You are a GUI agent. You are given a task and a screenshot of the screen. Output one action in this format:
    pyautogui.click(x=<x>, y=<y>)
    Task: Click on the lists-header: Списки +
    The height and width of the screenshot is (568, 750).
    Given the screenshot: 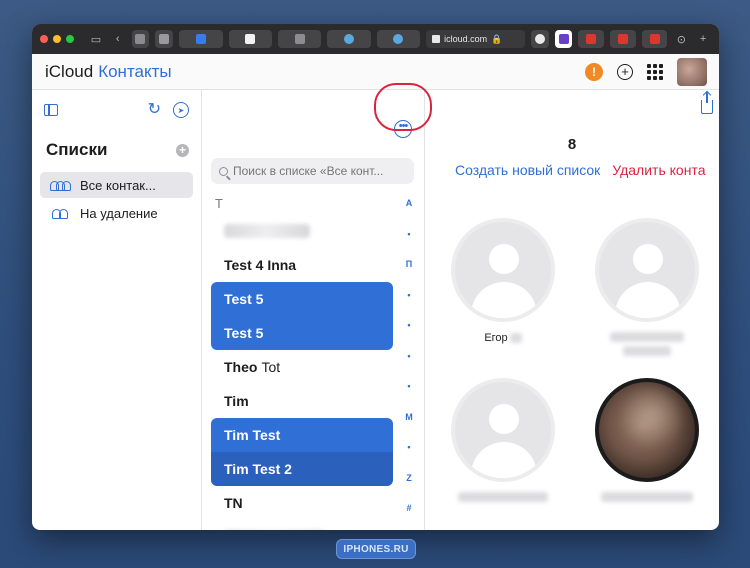 What is the action you would take?
    pyautogui.click(x=116, y=150)
    